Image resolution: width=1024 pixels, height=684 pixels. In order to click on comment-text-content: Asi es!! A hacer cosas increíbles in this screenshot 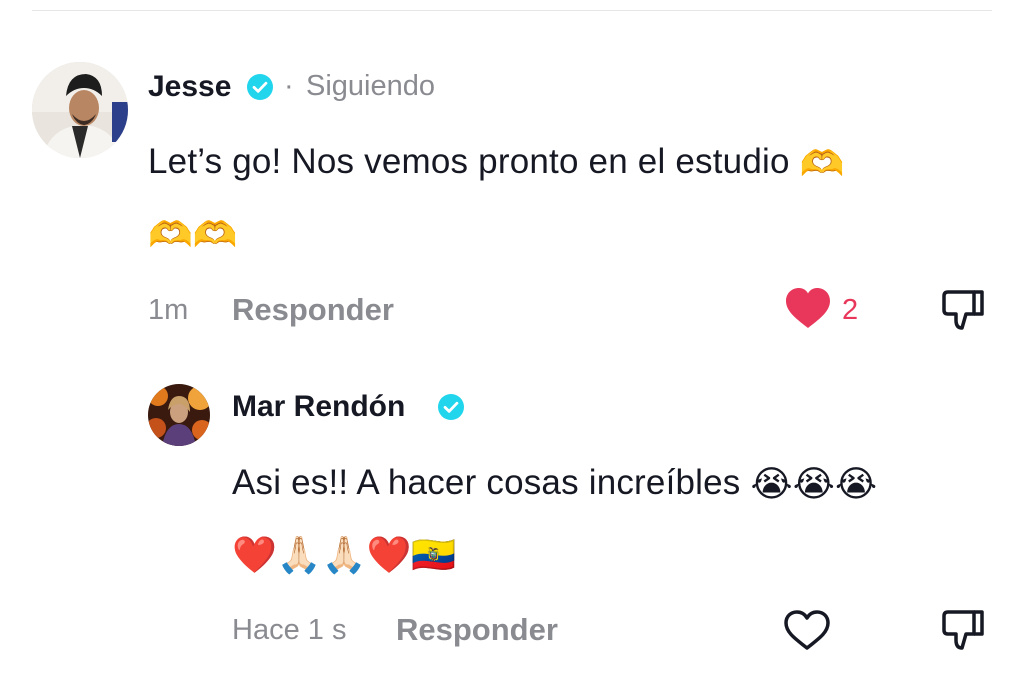, I will do `click(486, 482)`.